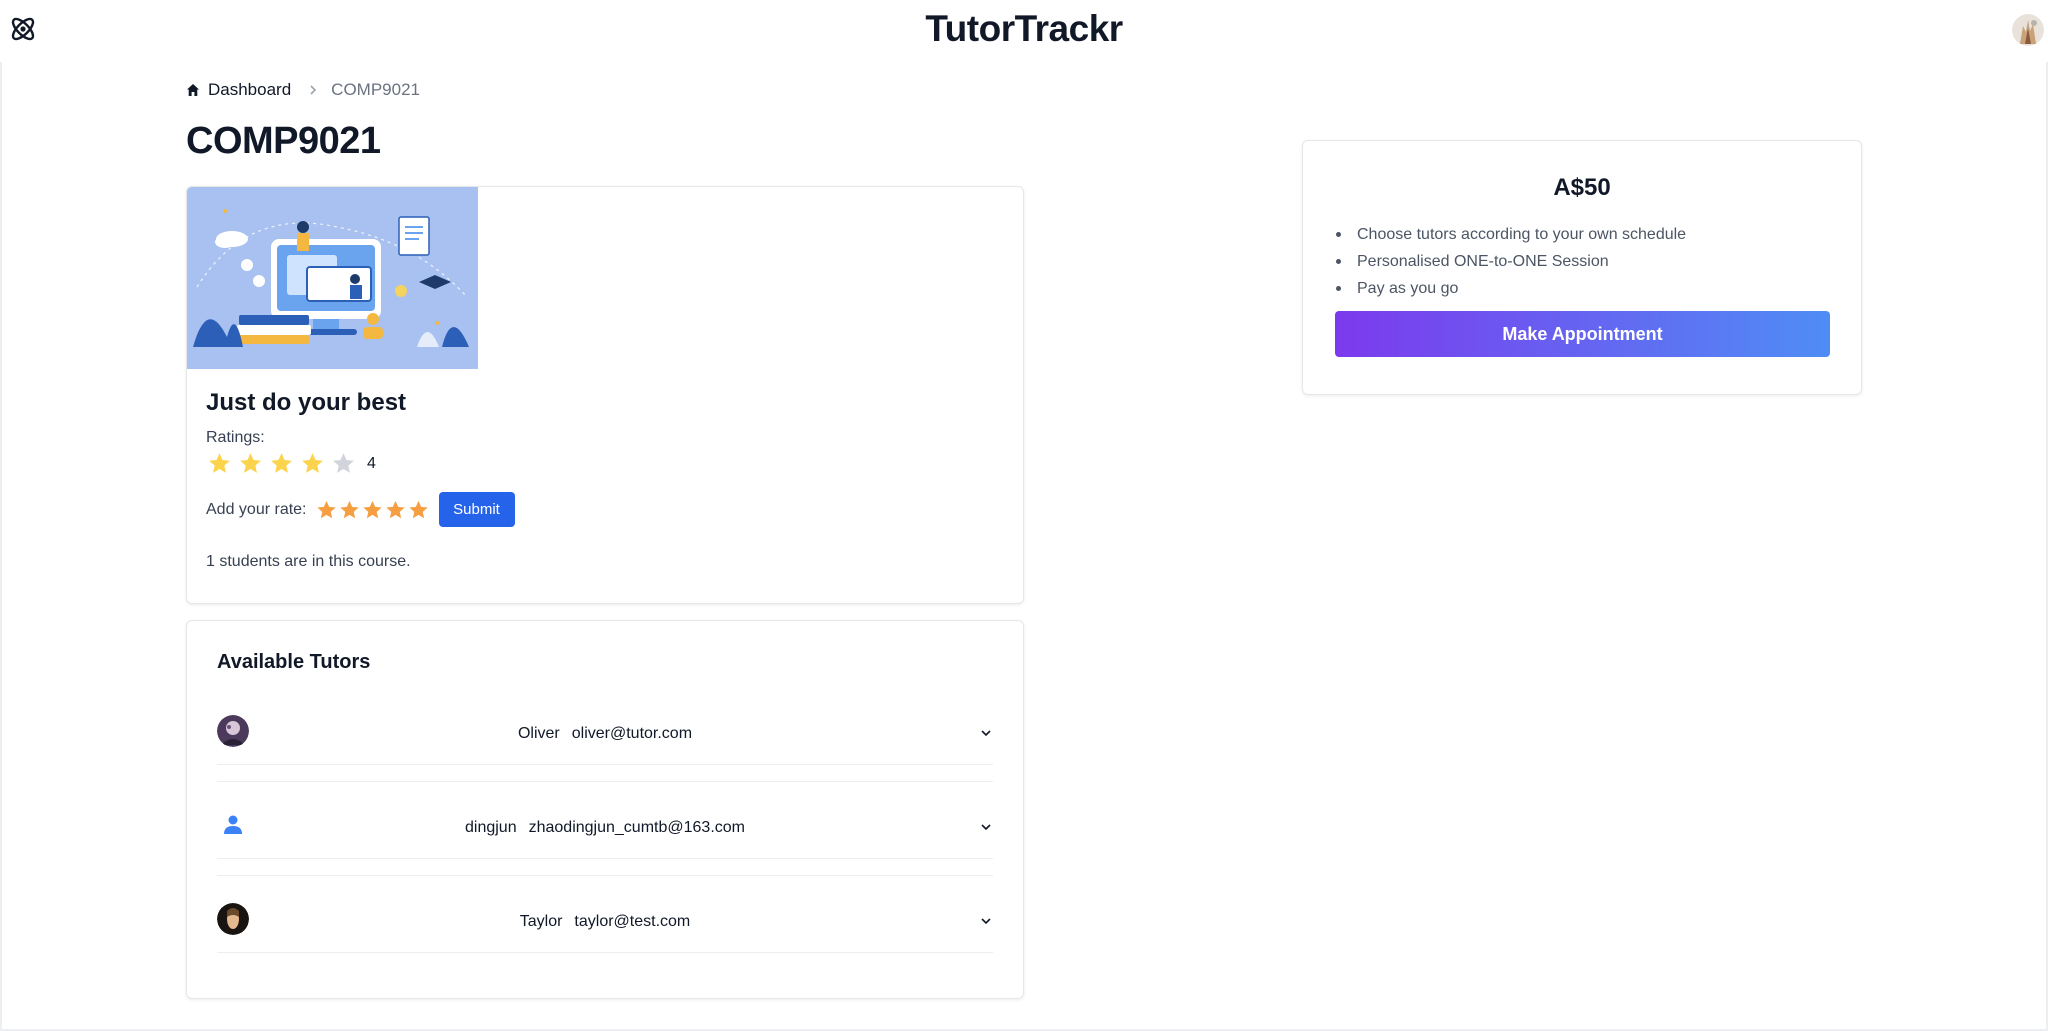 The height and width of the screenshot is (1031, 2048). I want to click on add-rate-label: Add your rate:, so click(256, 509).